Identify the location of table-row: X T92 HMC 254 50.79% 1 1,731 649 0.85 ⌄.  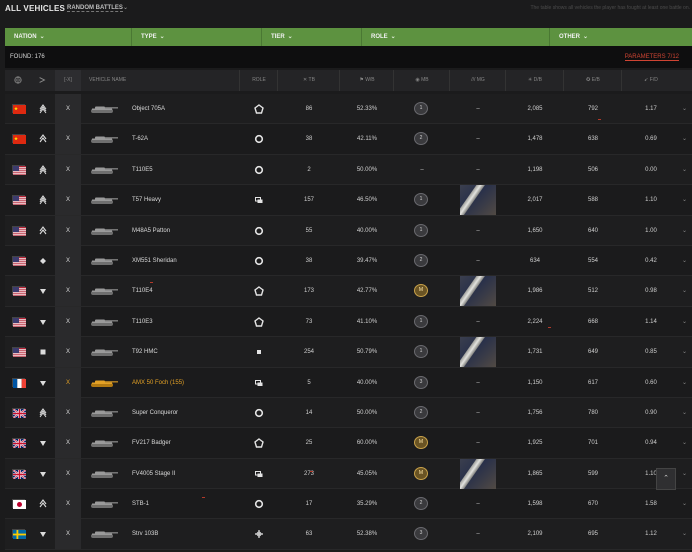
(348, 352).